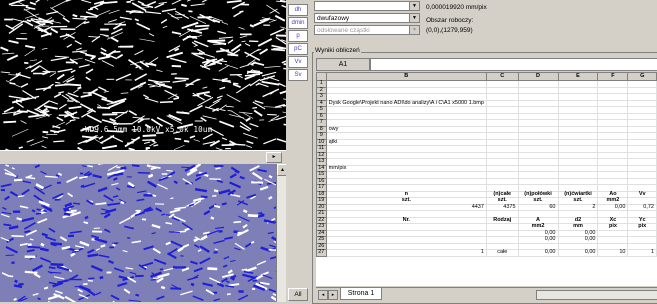 This screenshot has width=657, height=304. Describe the element at coordinates (406, 77) in the screenshot. I see `column-header: B` at that location.